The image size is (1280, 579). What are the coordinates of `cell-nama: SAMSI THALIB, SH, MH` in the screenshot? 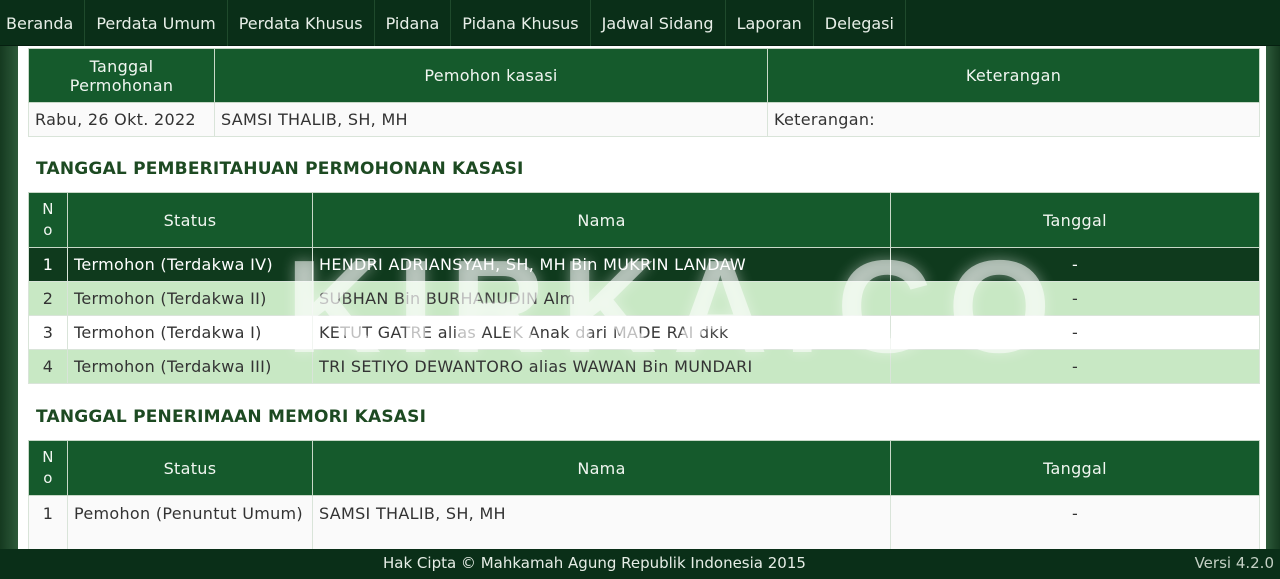 It's located at (601, 522).